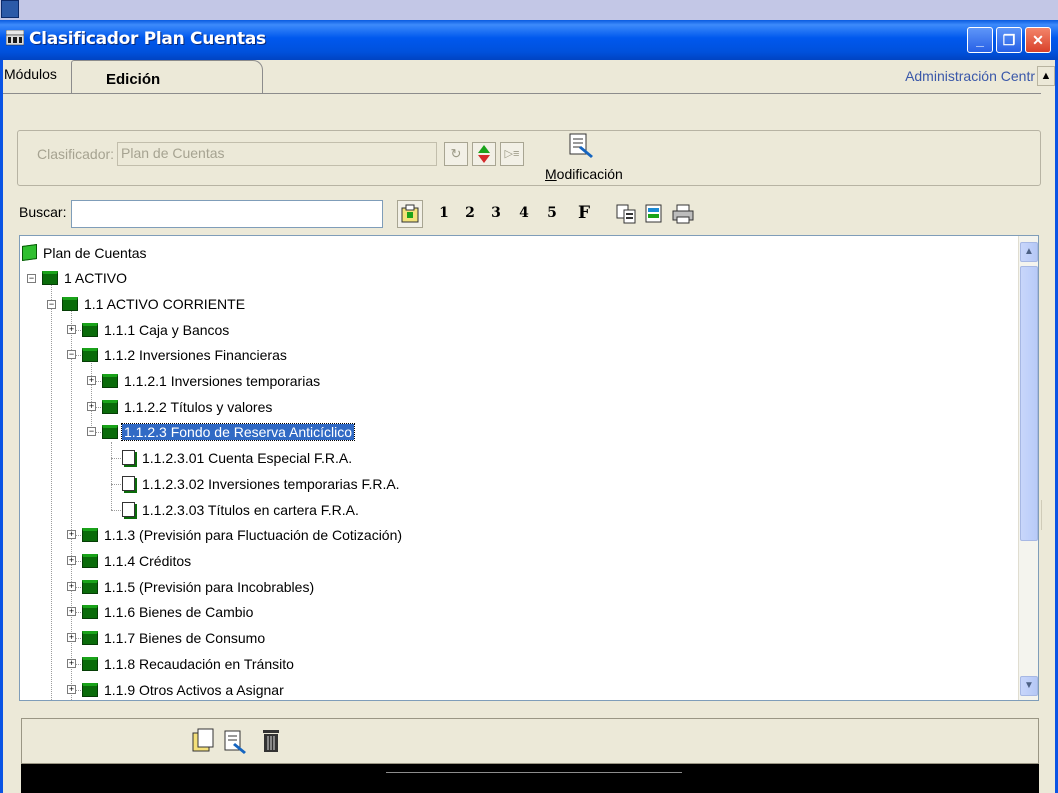 This screenshot has height=793, width=1058. Describe the element at coordinates (238, 458) in the screenshot. I see `tree-leaf: 1.1.2.3.01 Cuenta Especial F.R.A.` at that location.